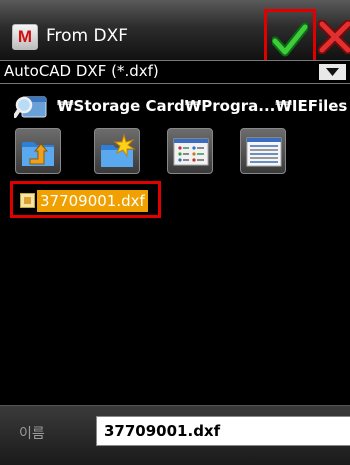 The width and height of the screenshot is (350, 465). I want to click on chevron-down-icon, so click(332, 72).